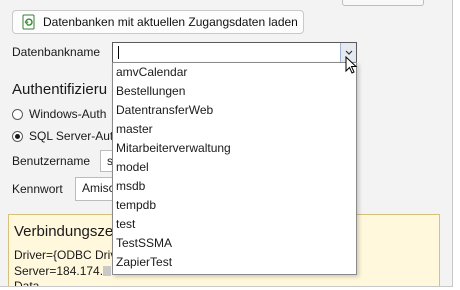 The height and width of the screenshot is (290, 460). I want to click on connection-data-line: Data, so click(27, 283).